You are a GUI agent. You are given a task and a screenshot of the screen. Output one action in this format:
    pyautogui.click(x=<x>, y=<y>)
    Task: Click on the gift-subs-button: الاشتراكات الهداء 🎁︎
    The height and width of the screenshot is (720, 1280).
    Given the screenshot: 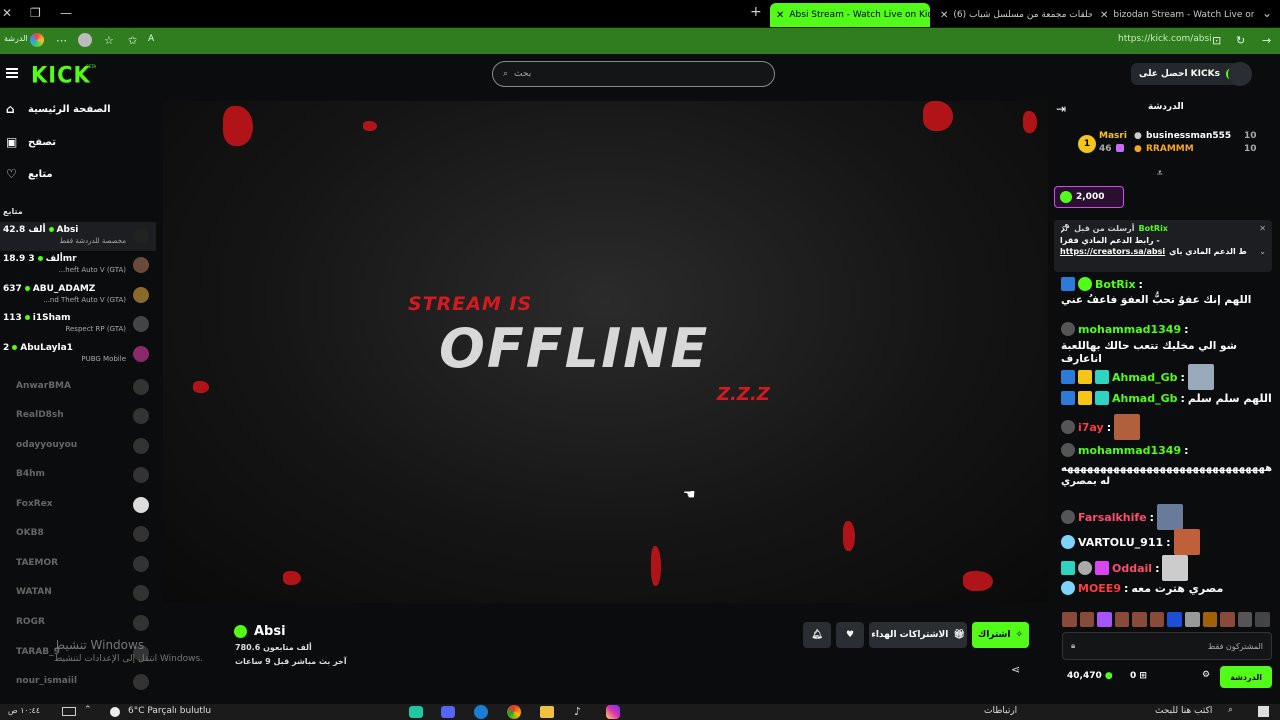 What is the action you would take?
    pyautogui.click(x=918, y=635)
    